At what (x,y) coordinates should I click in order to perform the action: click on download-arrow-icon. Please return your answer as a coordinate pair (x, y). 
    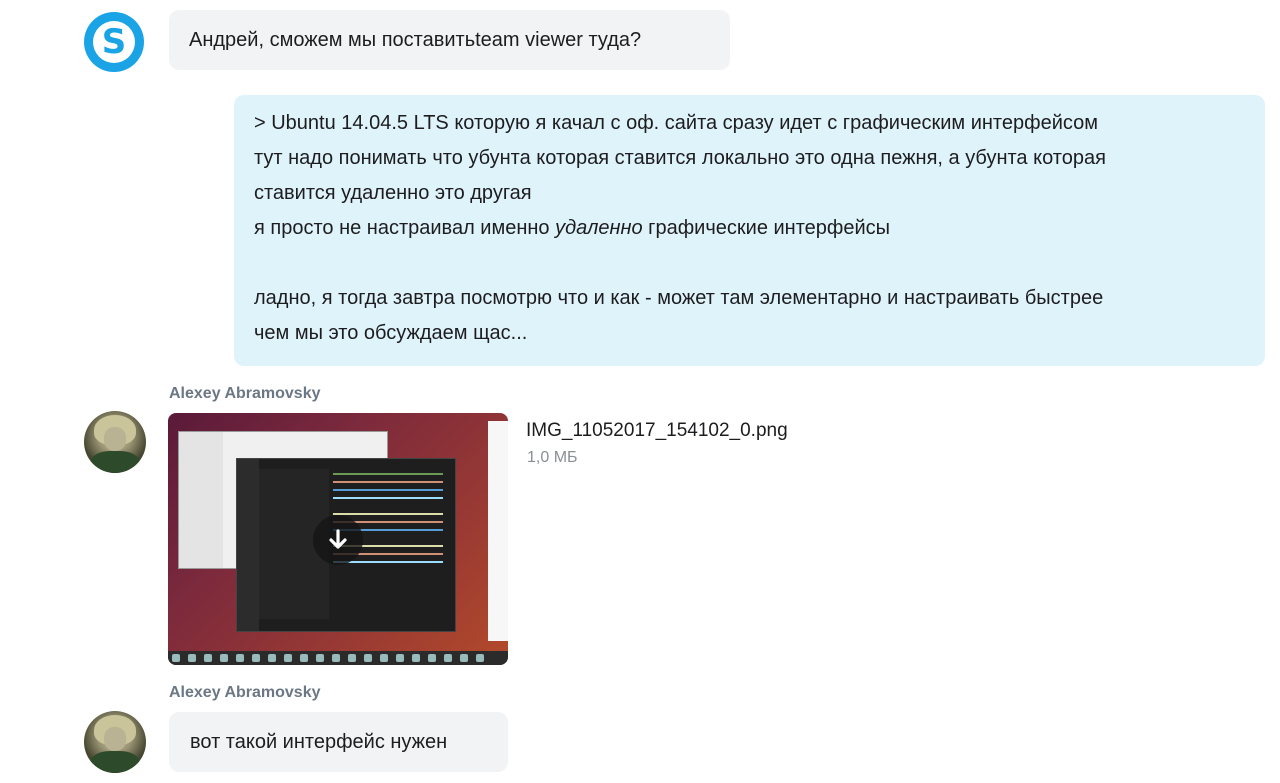
    Looking at the image, I should click on (338, 540).